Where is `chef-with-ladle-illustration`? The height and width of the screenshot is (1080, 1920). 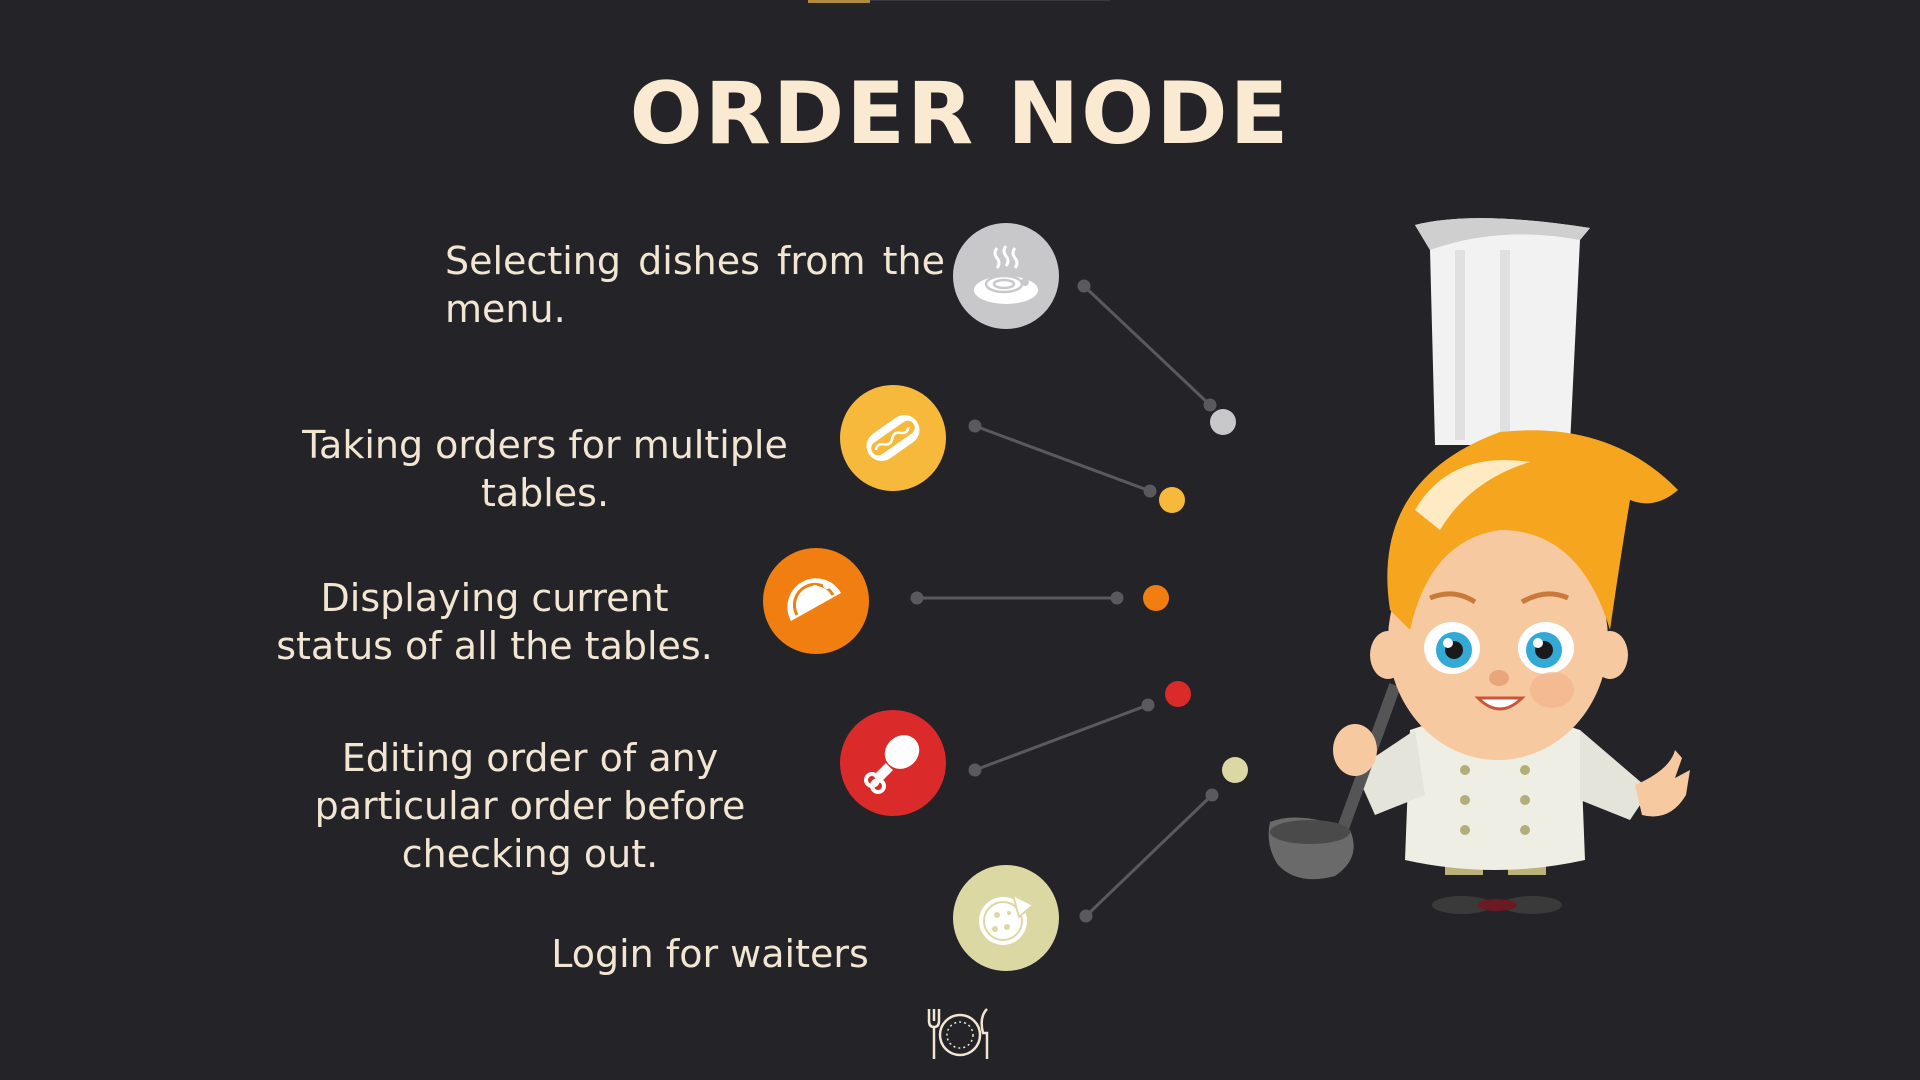 chef-with-ladle-illustration is located at coordinates (1479, 566).